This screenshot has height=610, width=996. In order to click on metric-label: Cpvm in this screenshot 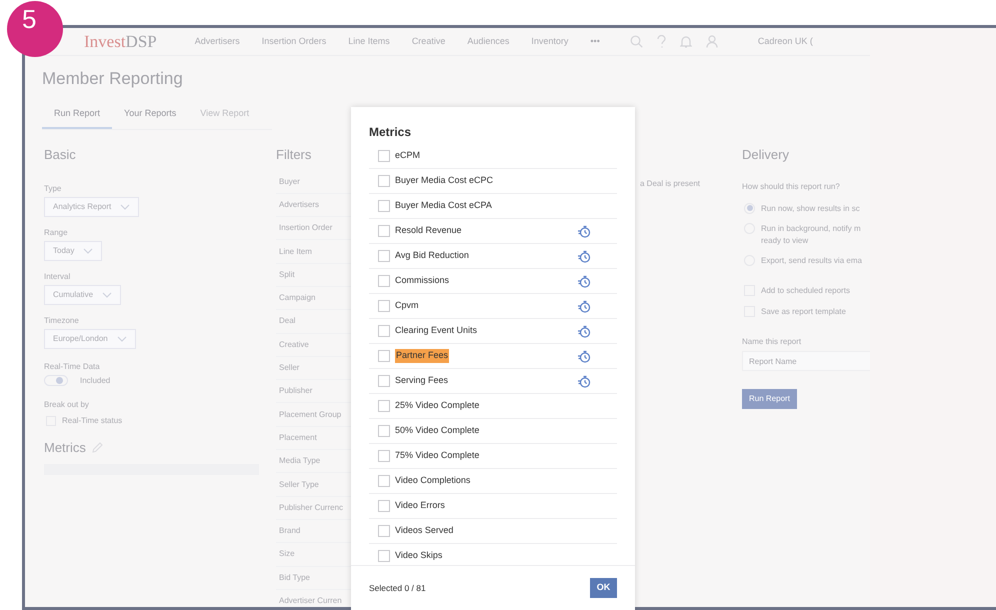, I will do `click(407, 306)`.